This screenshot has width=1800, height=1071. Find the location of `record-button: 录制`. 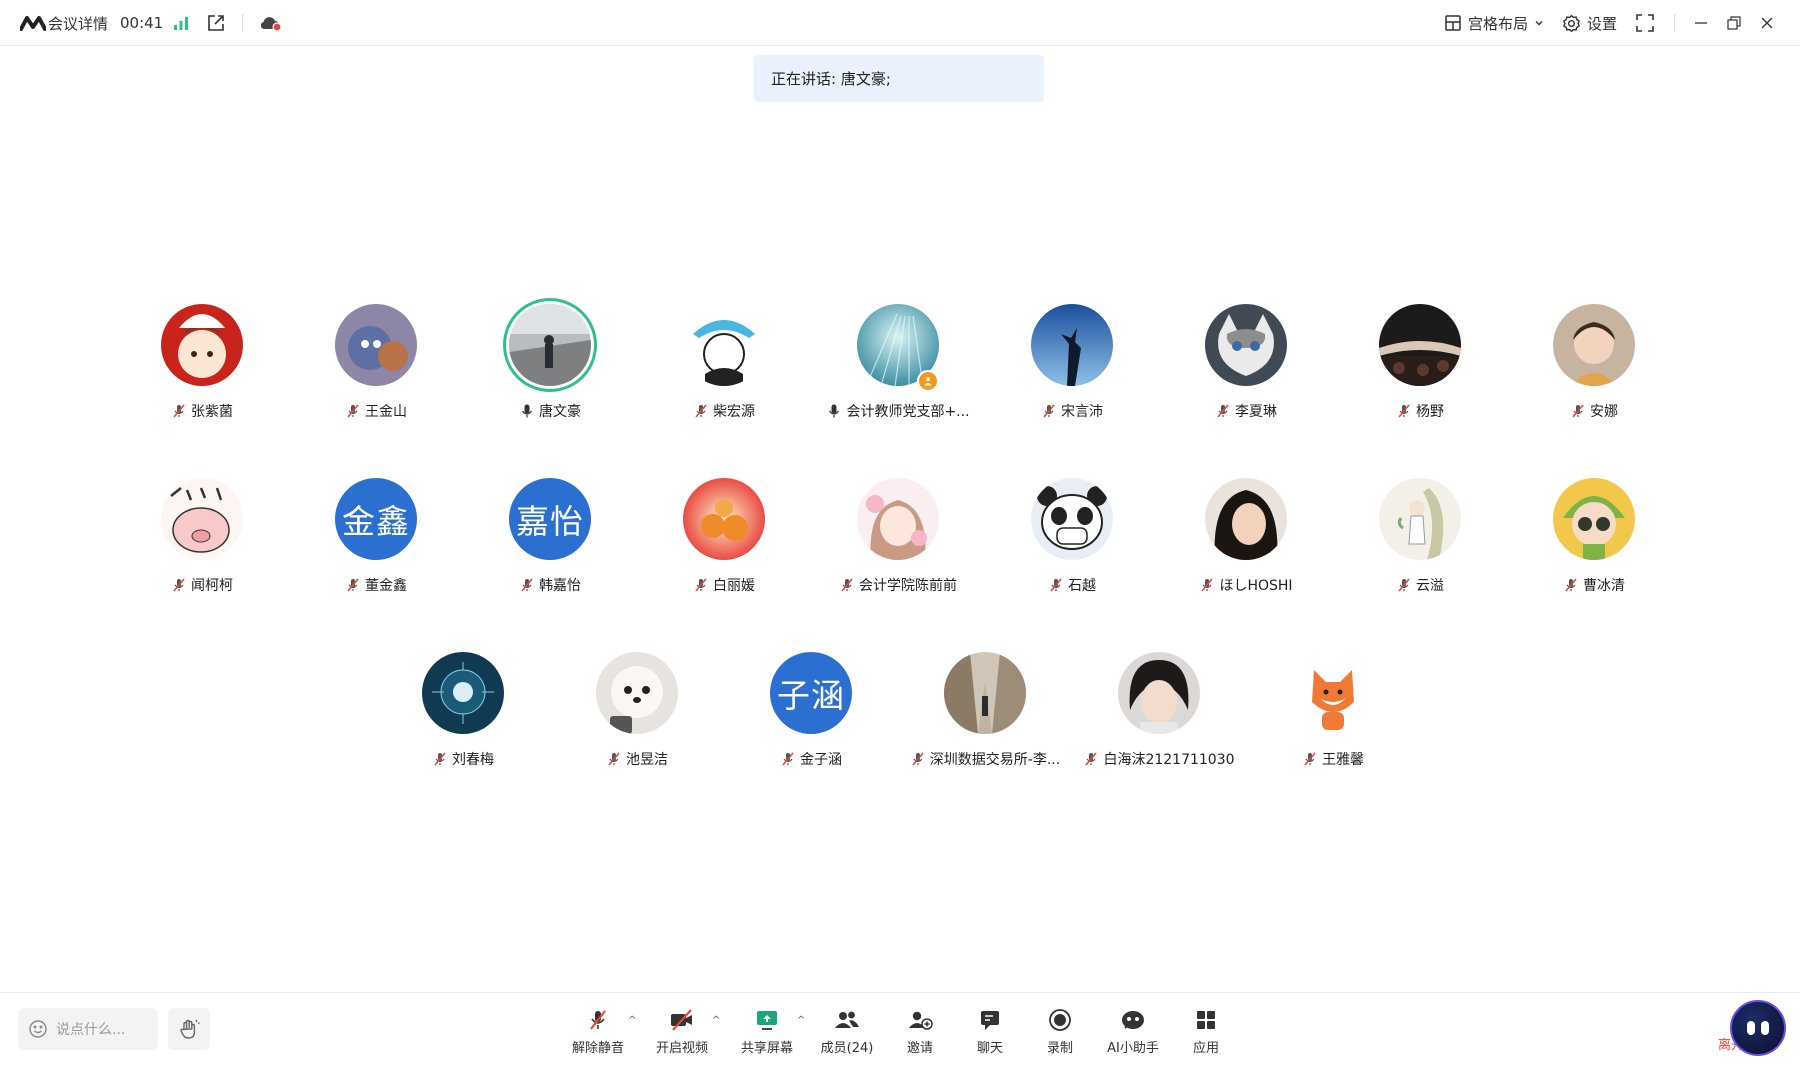

record-button: 录制 is located at coordinates (1060, 1033).